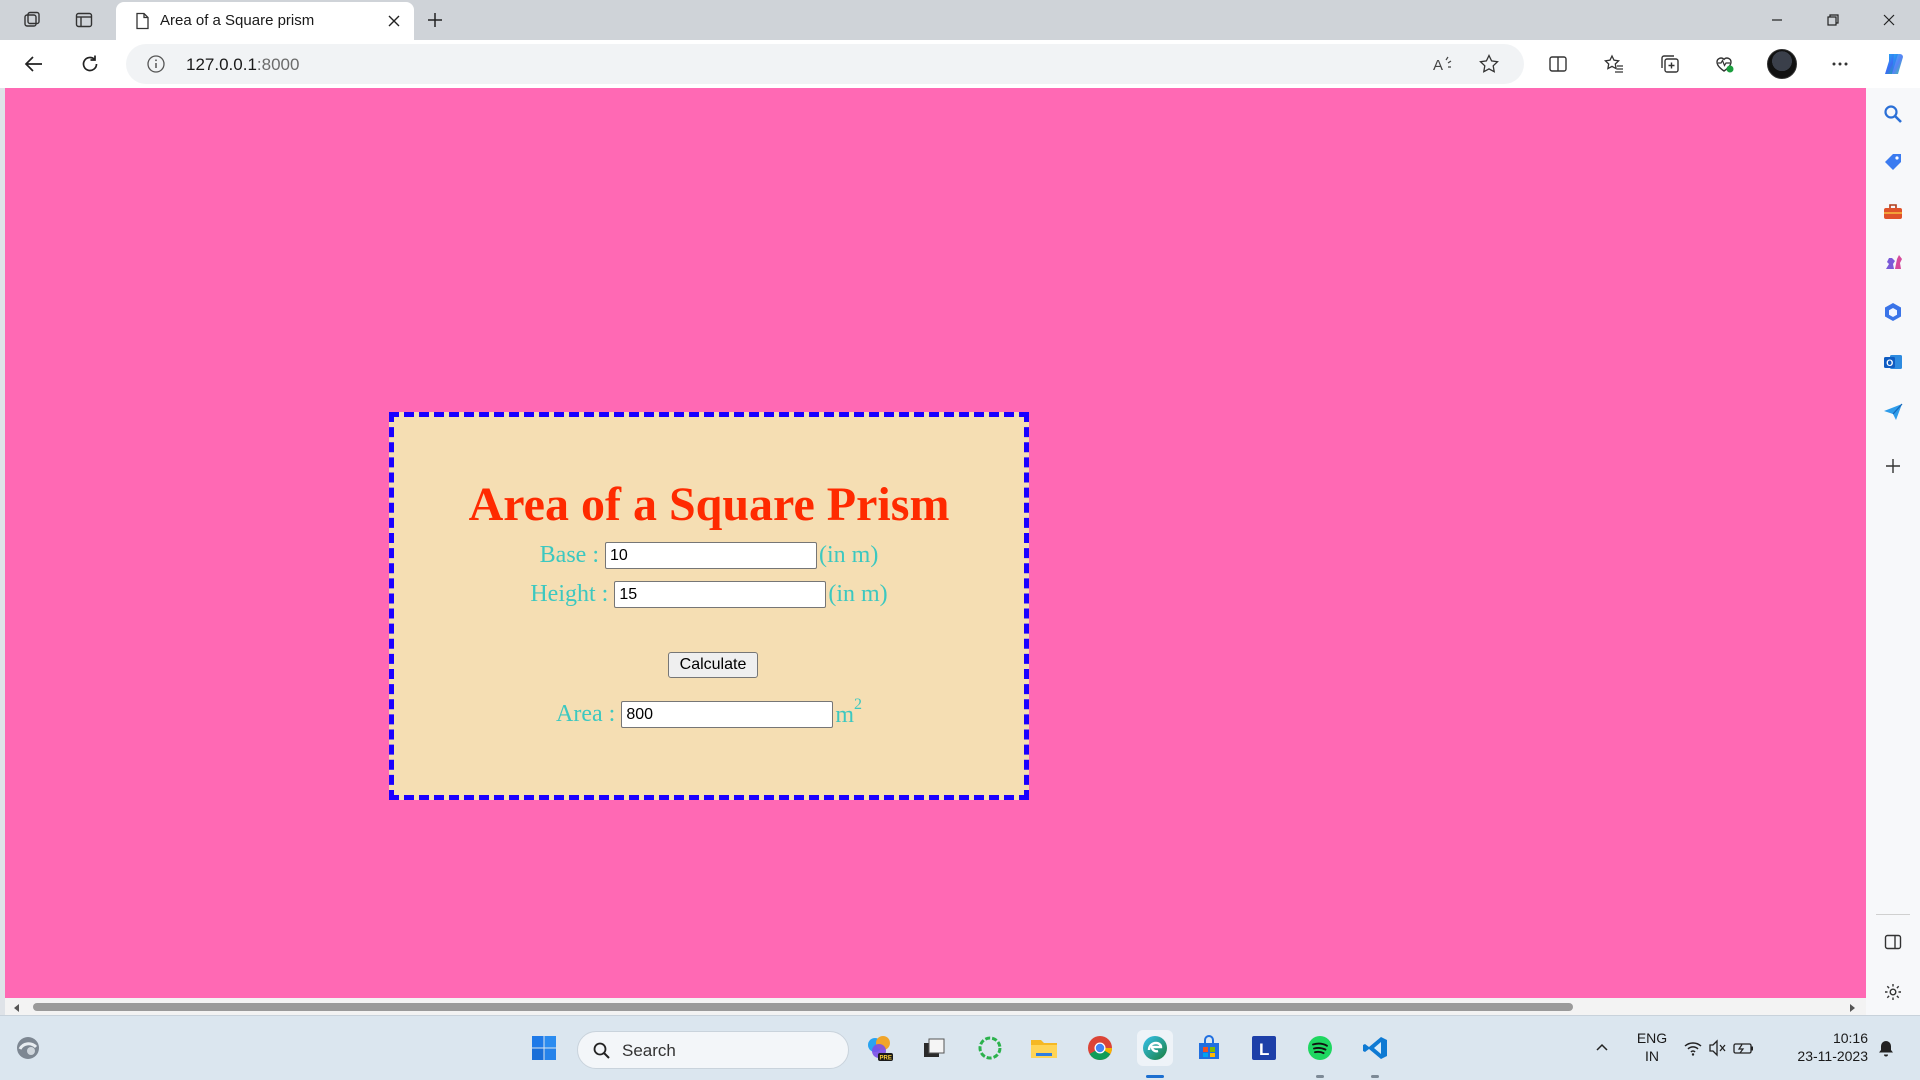 The width and height of the screenshot is (1920, 1080). I want to click on height-row: Height : (in m), so click(709, 594).